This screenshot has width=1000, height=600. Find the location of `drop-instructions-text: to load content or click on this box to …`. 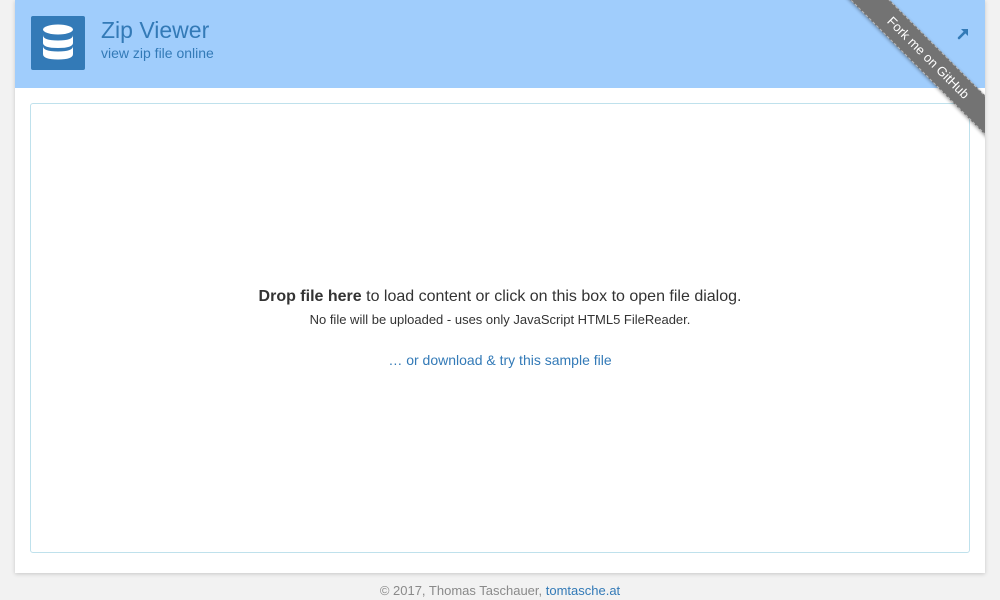

drop-instructions-text: to load content or click on this box to … is located at coordinates (551, 296).